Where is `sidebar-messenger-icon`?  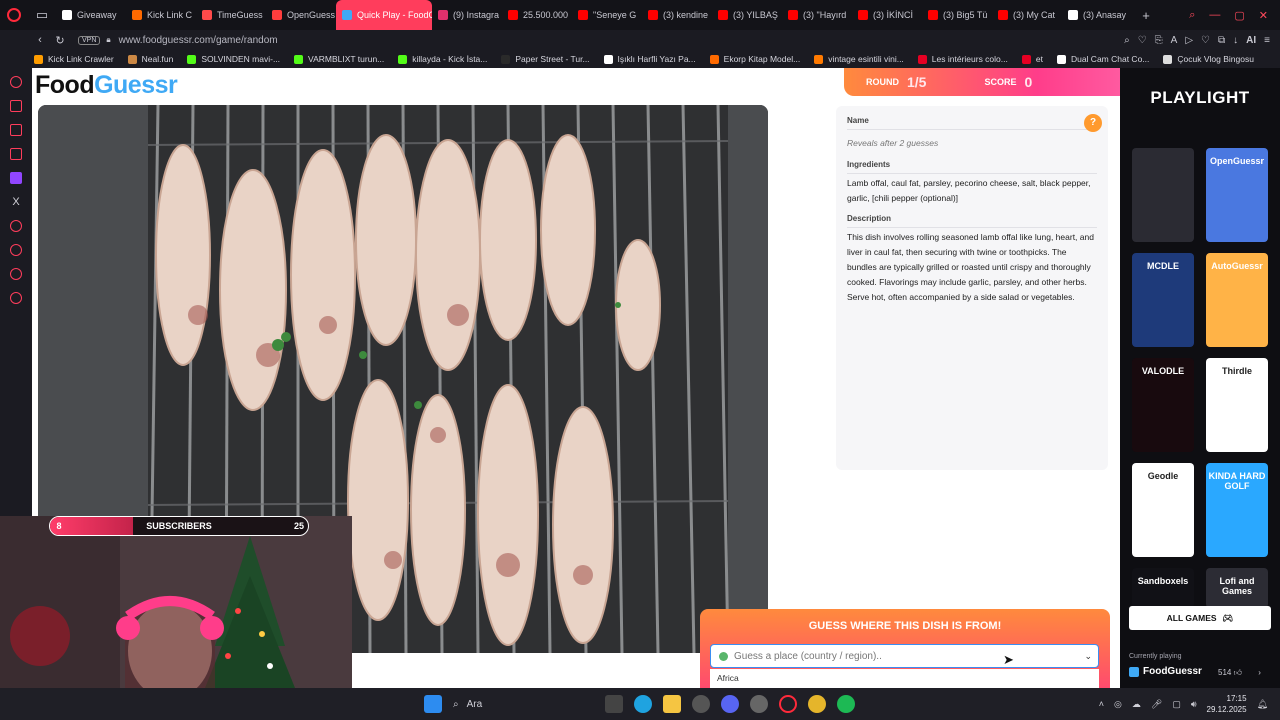
sidebar-messenger-icon is located at coordinates (16, 106).